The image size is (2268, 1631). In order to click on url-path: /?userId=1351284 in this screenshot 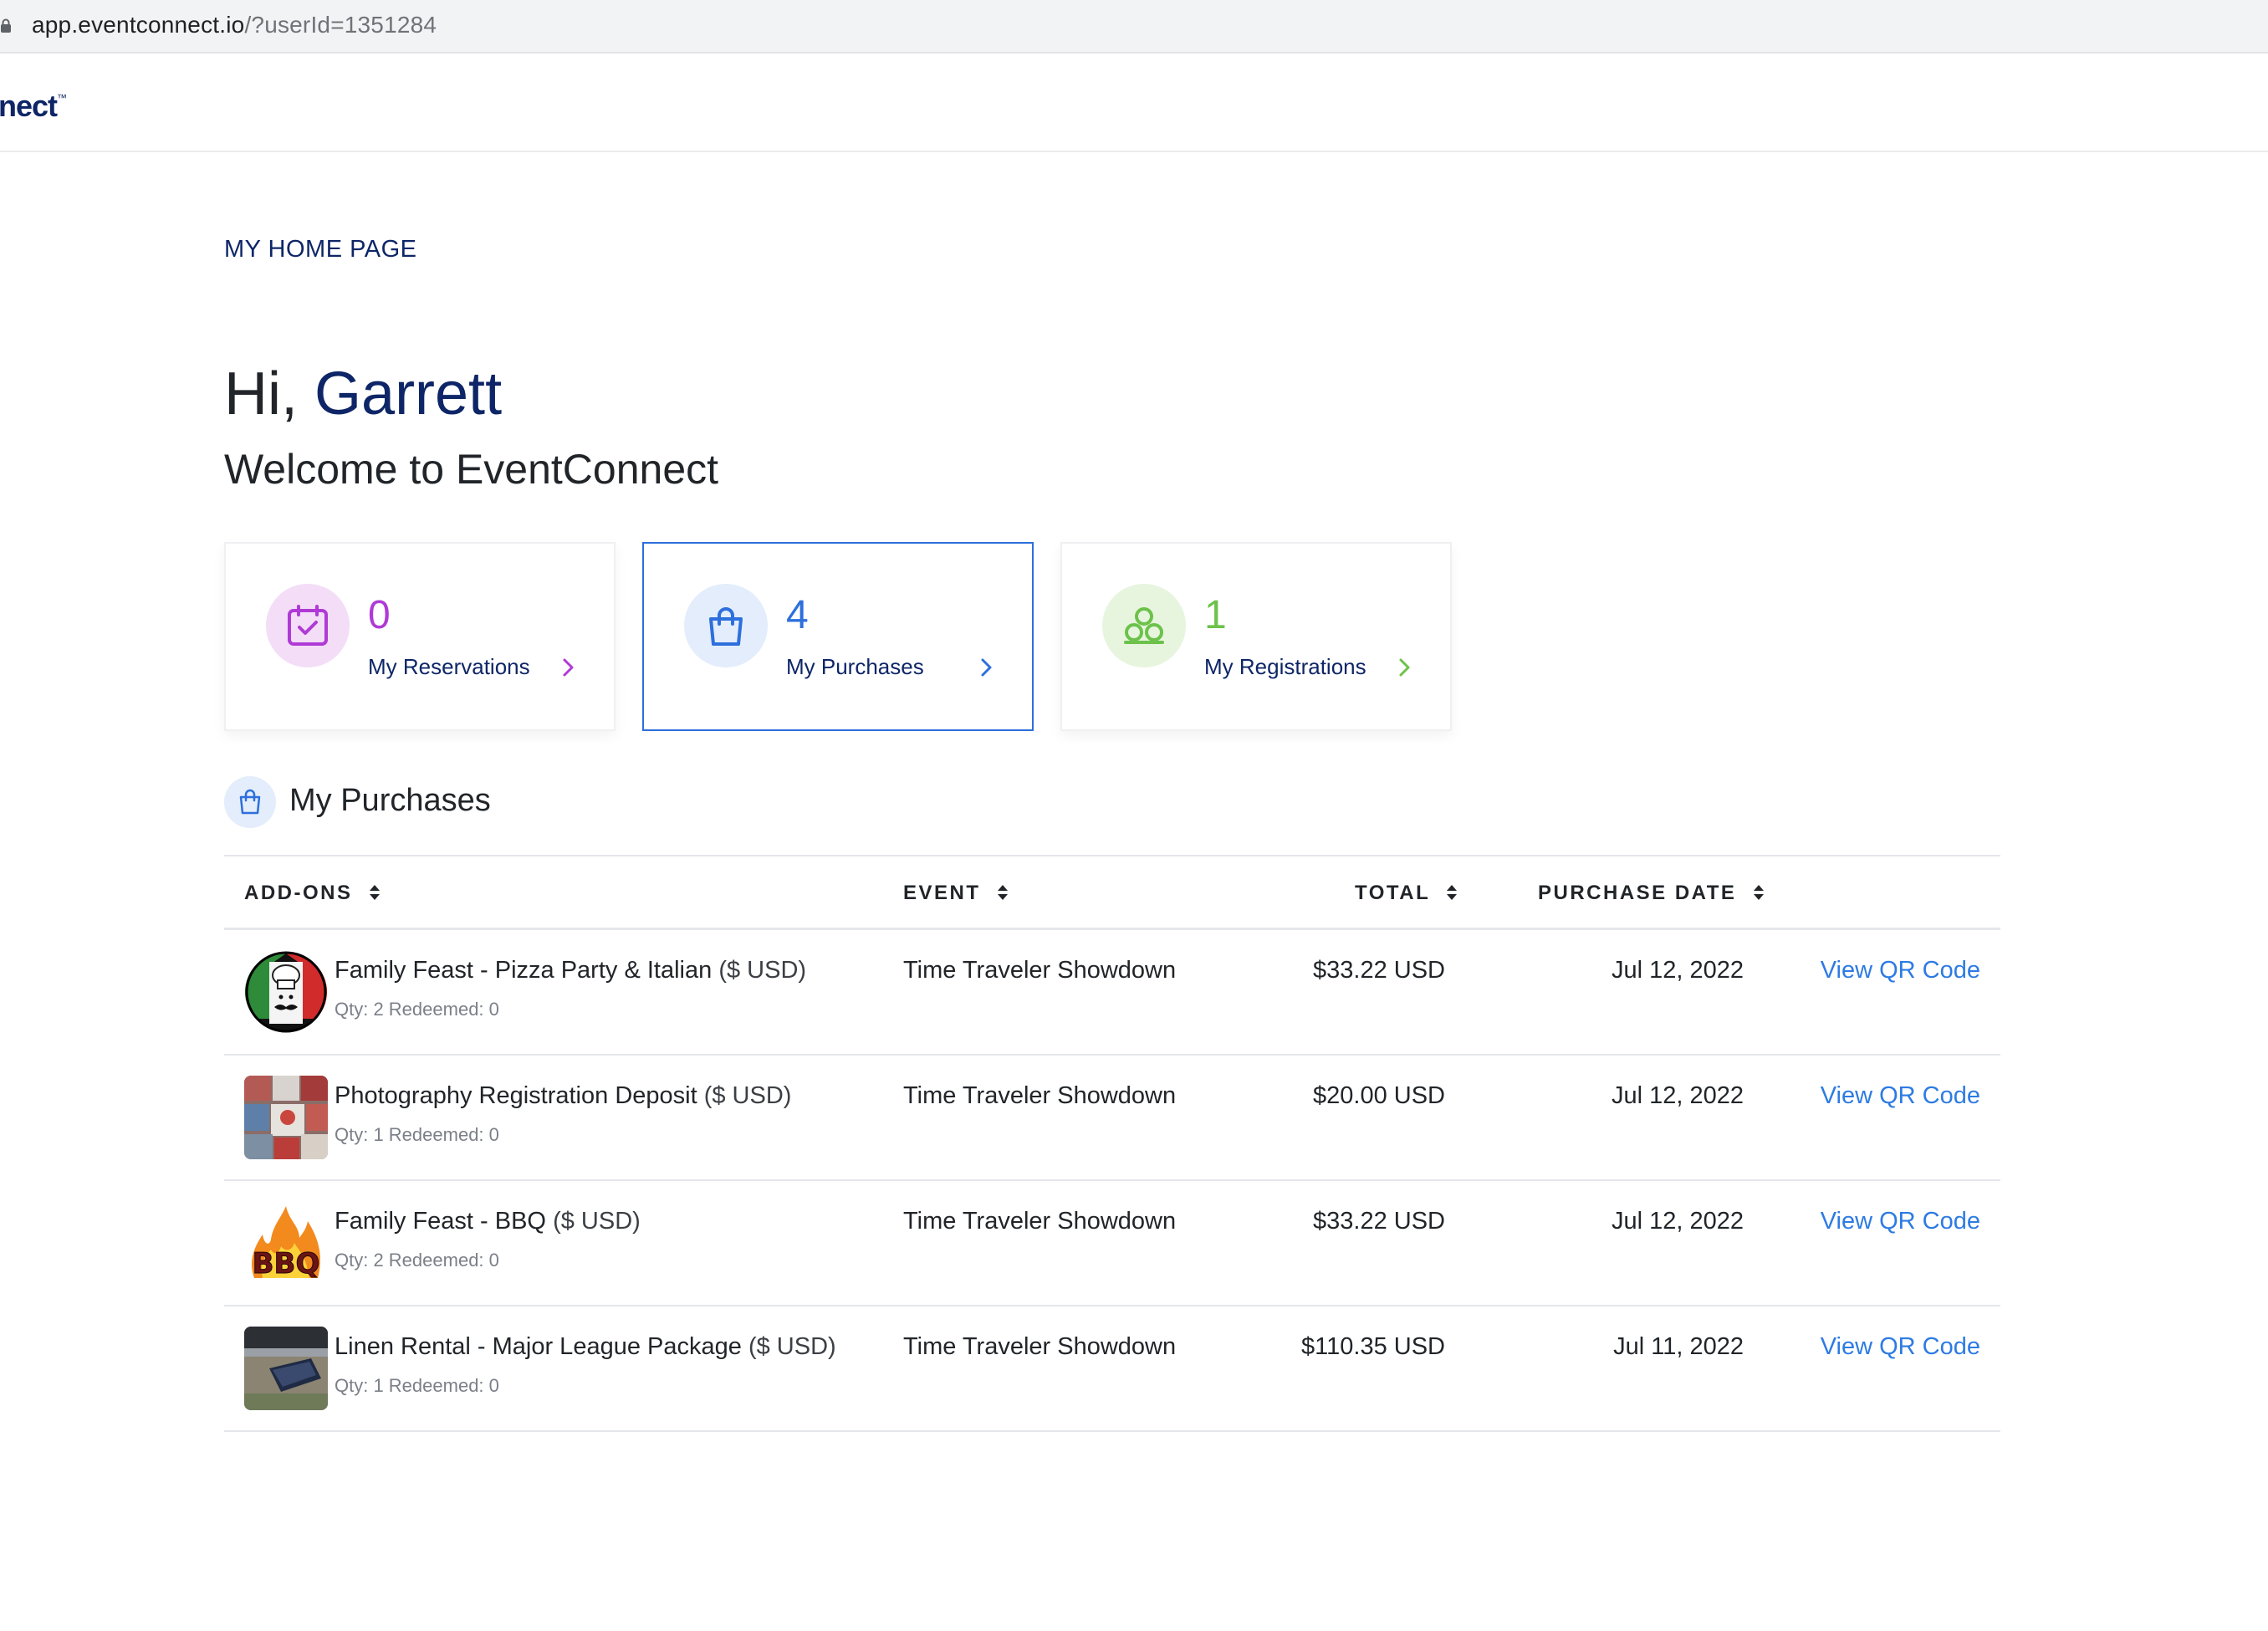, I will do `click(340, 25)`.